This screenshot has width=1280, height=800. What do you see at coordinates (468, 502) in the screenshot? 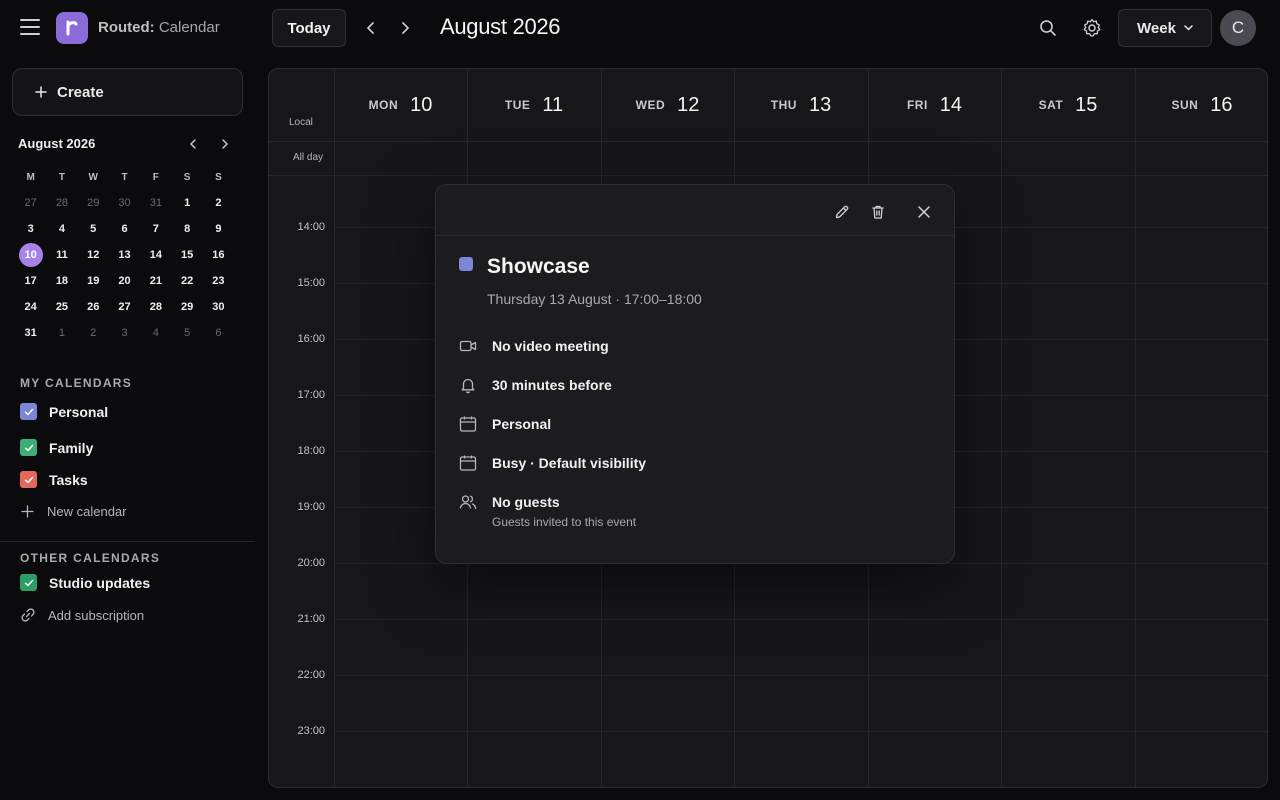
I see `people-icon` at bounding box center [468, 502].